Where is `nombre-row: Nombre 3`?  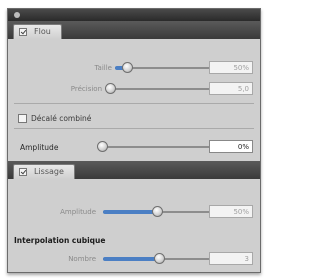 nombre-row: Nombre 3 is located at coordinates (134, 259).